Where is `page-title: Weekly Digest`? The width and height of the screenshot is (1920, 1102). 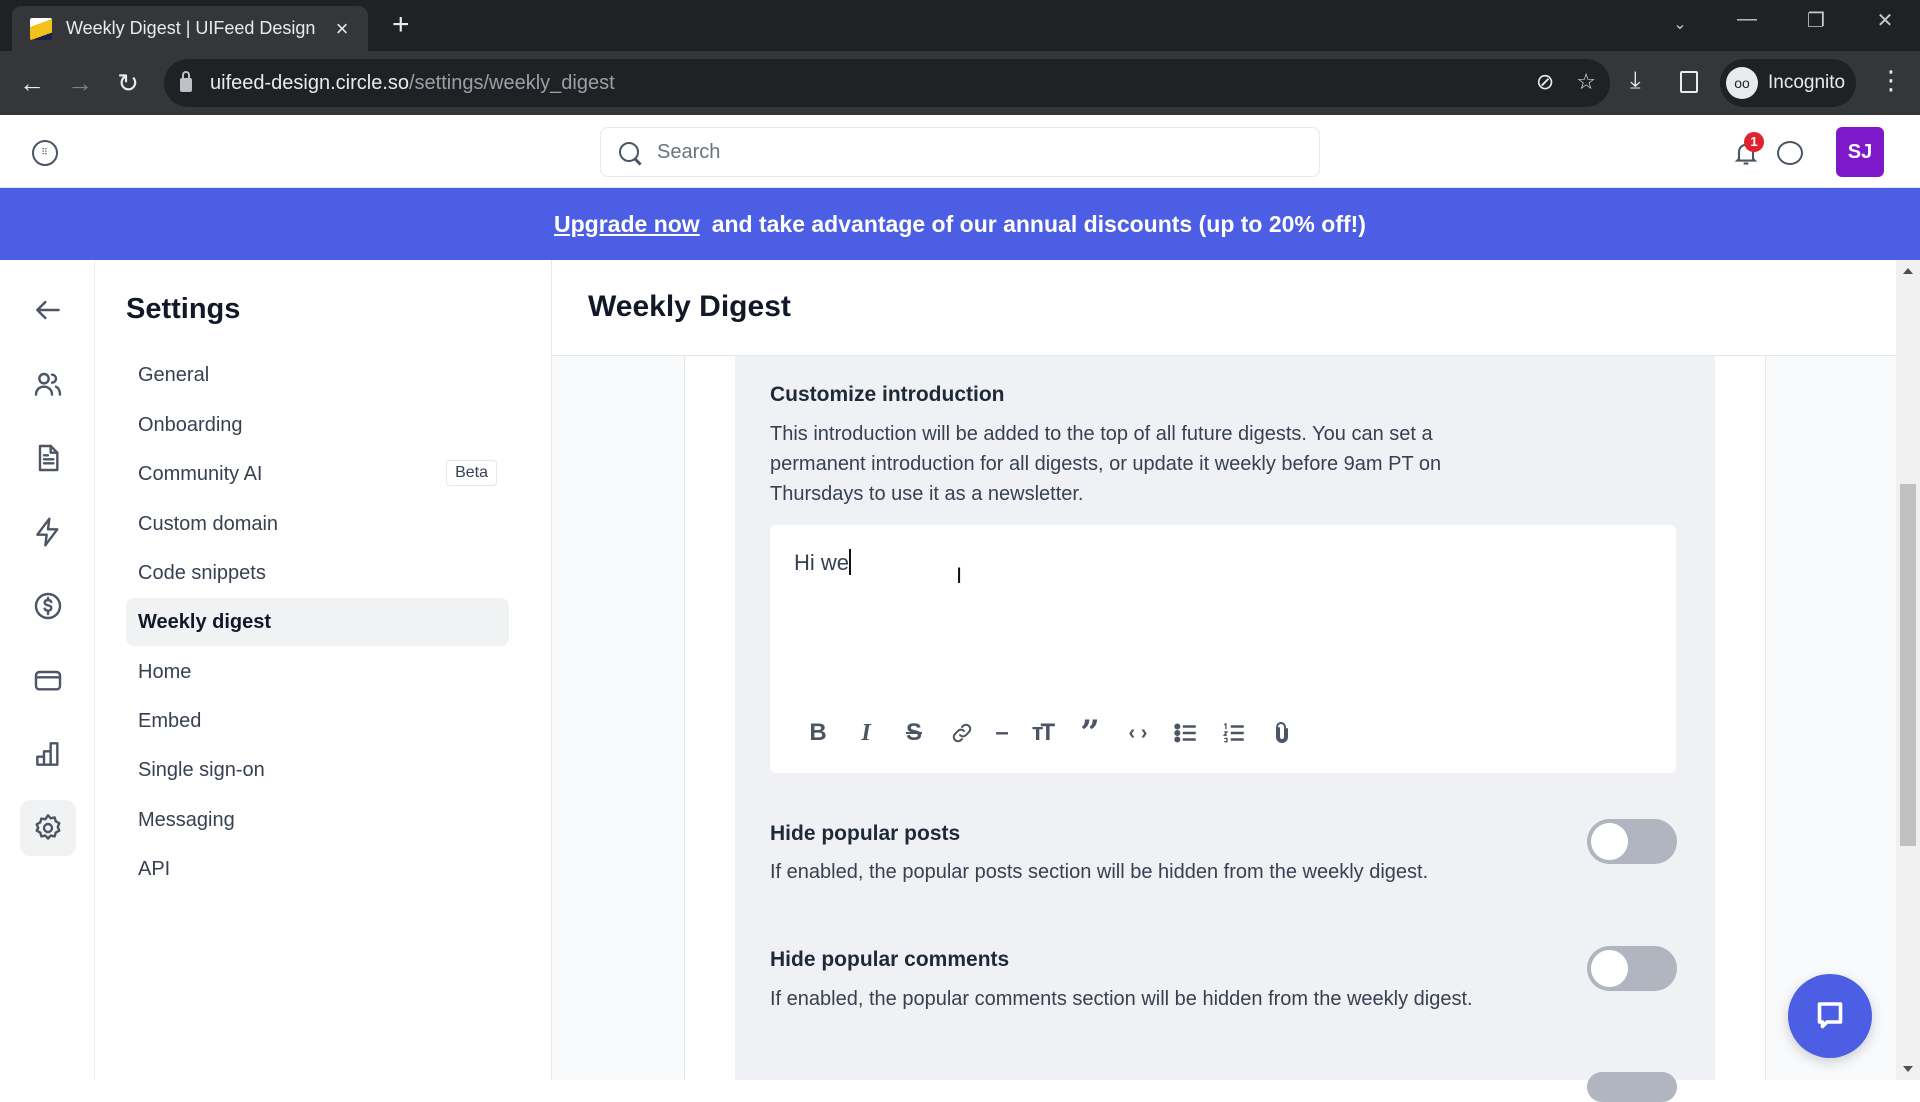 page-title: Weekly Digest is located at coordinates (689, 306).